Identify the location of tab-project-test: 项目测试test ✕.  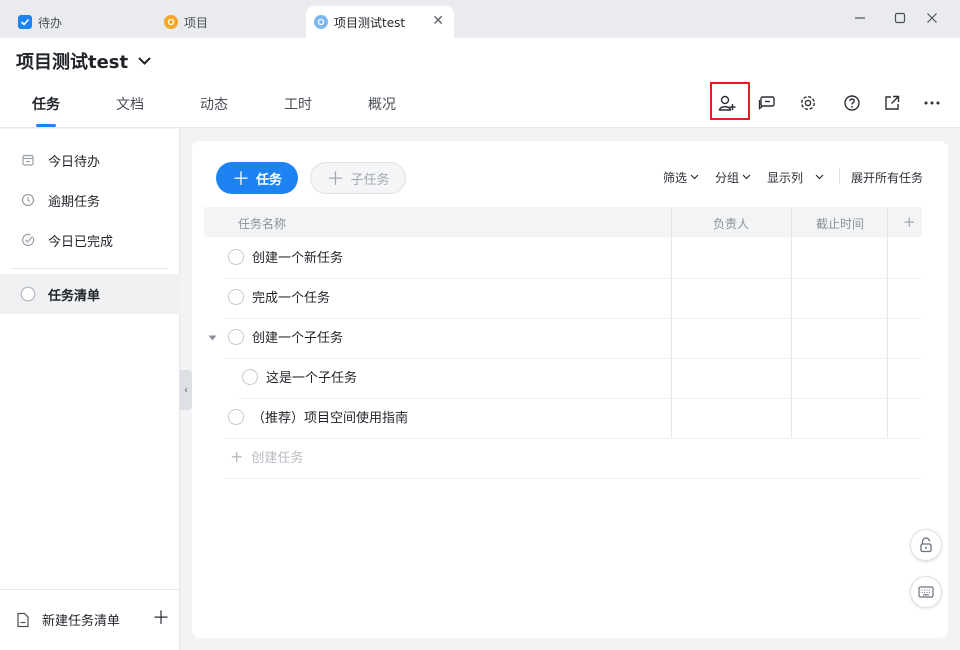
(380, 22).